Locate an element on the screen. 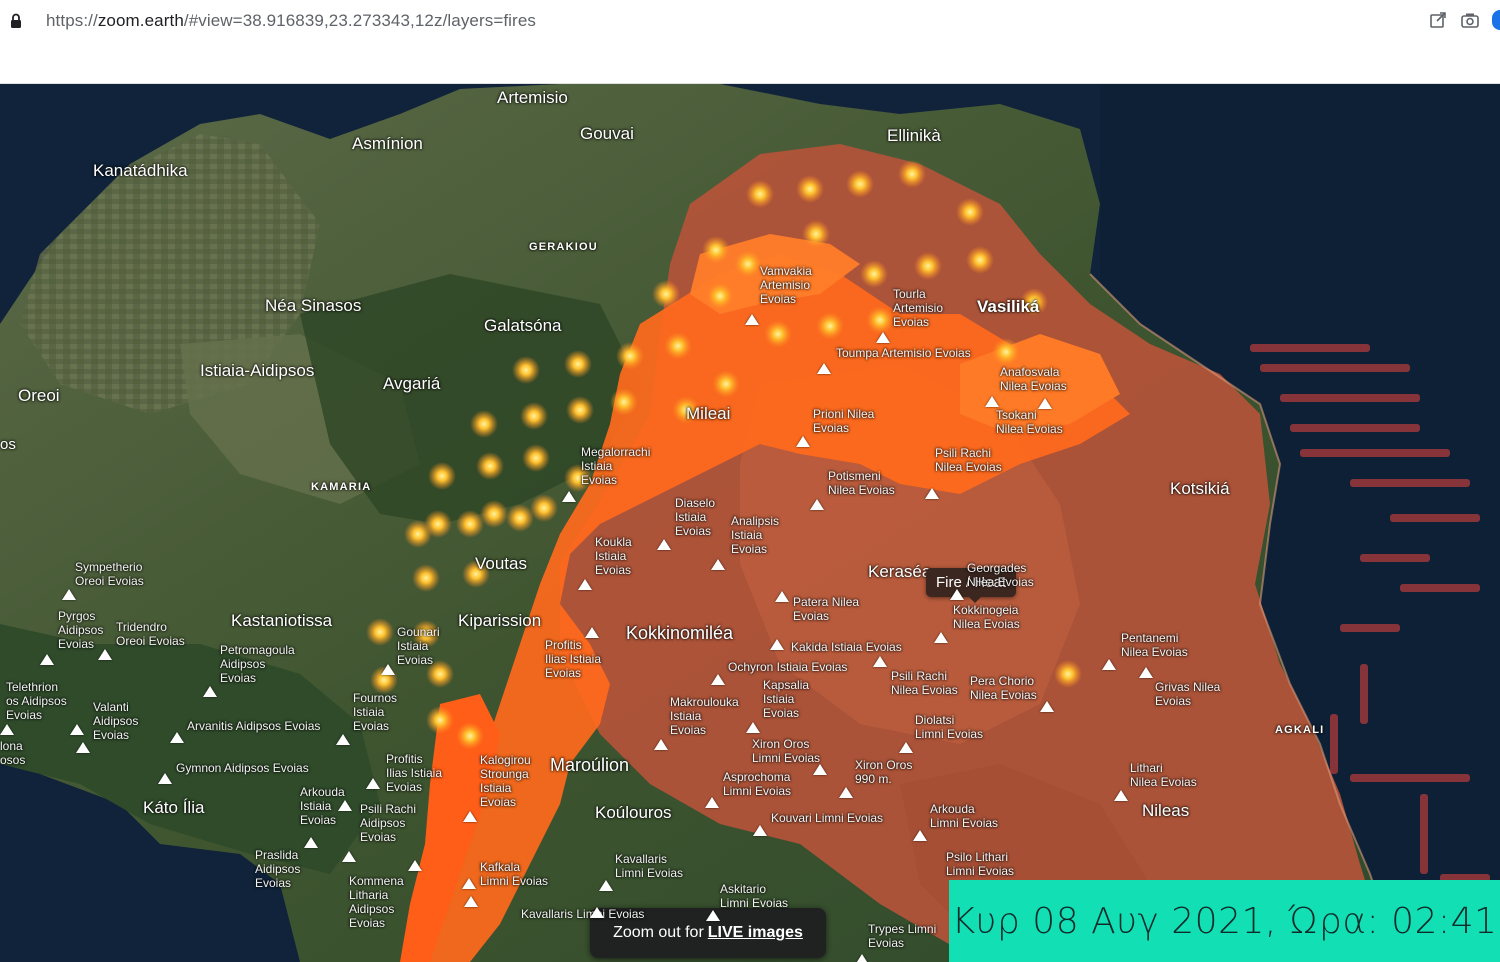 The height and width of the screenshot is (962, 1500). station-label: Vamvakia Artemisio Evoias is located at coordinates (786, 285).